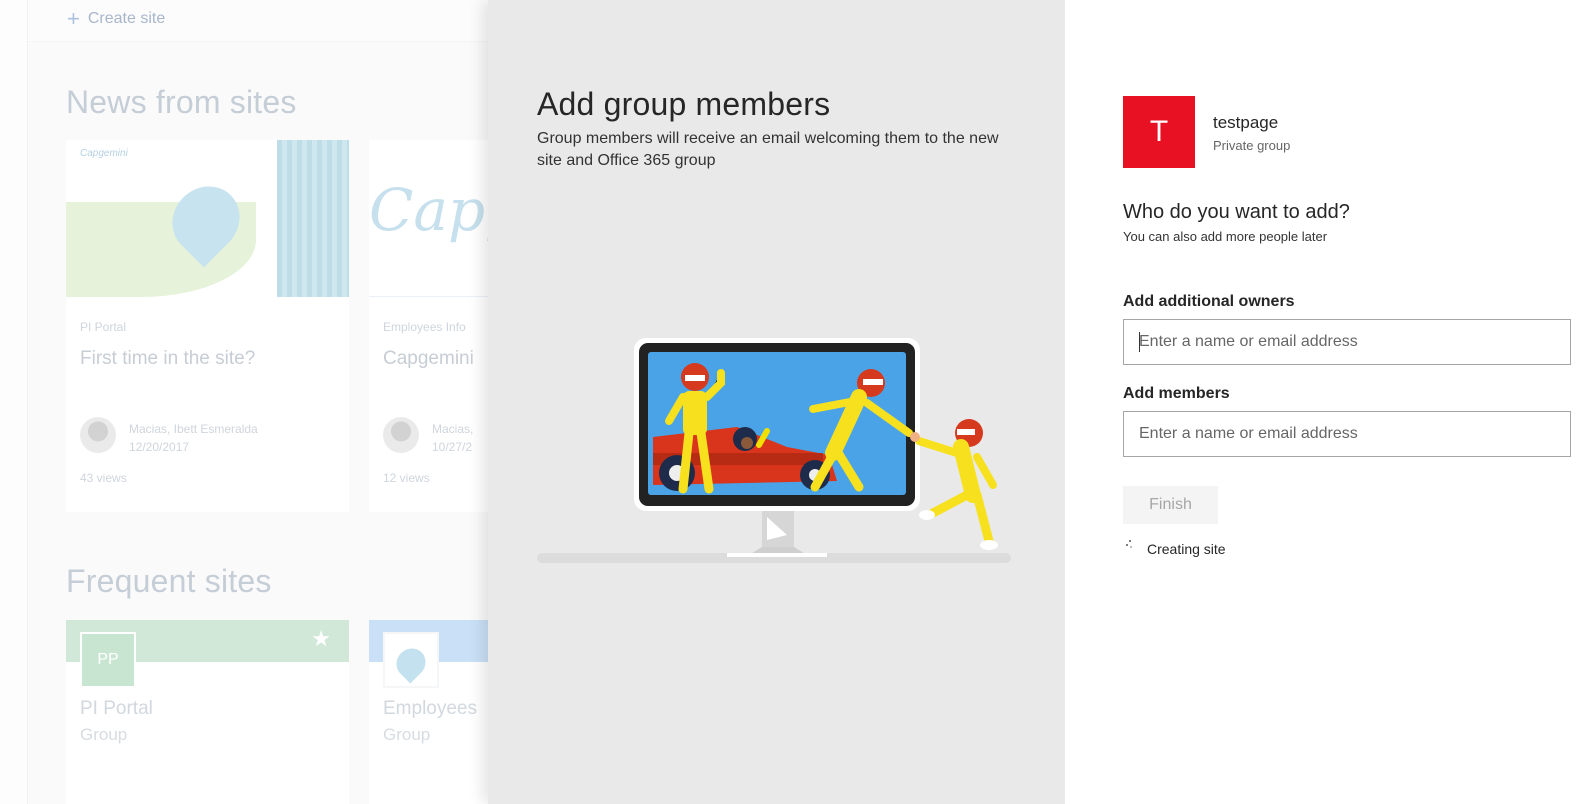 The height and width of the screenshot is (804, 1593). Describe the element at coordinates (1225, 236) in the screenshot. I see `who-to-add-subtitle: You can also add more people later` at that location.